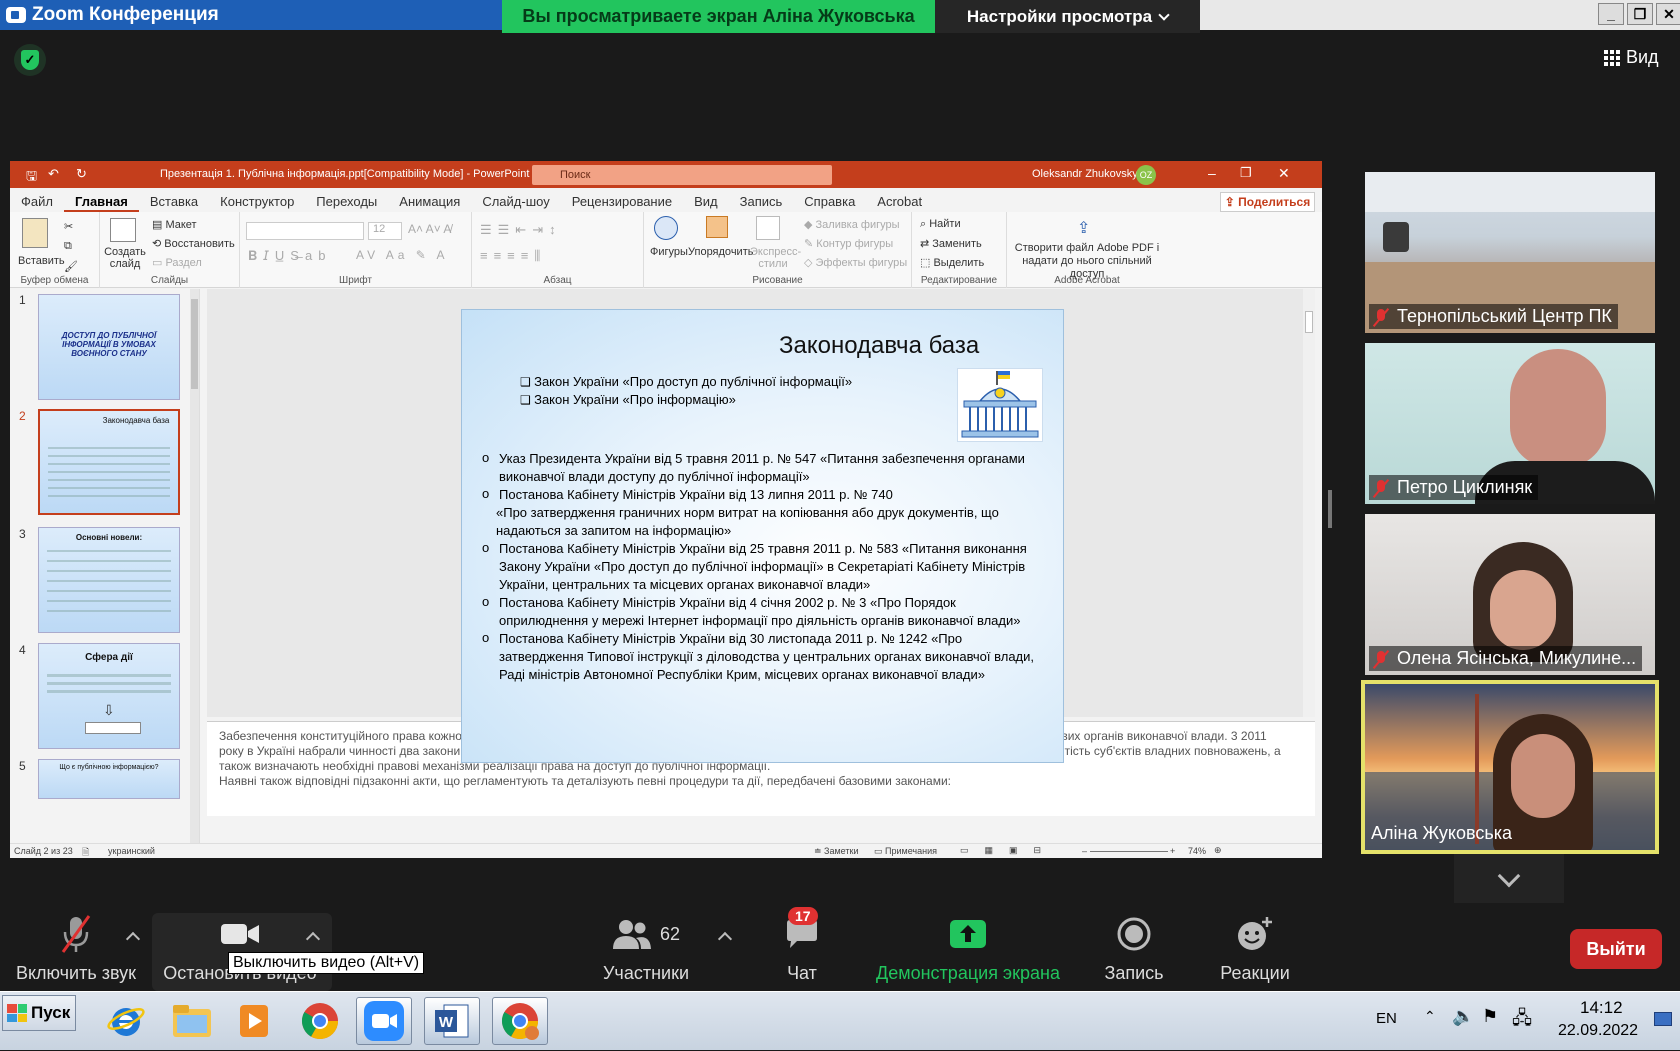 The height and width of the screenshot is (1051, 1680). What do you see at coordinates (76, 948) in the screenshot?
I see `unmute-button: Включить звук` at bounding box center [76, 948].